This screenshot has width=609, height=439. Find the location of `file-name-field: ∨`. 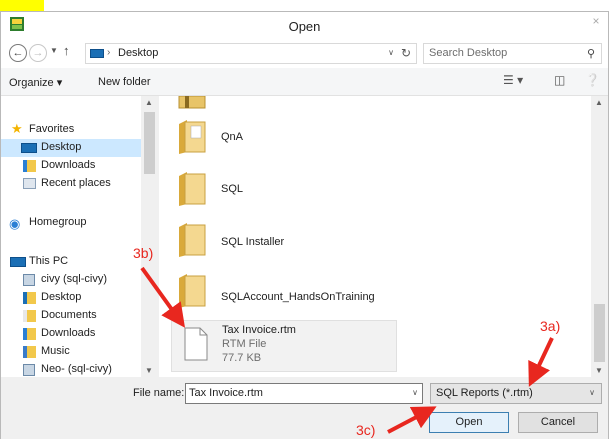

file-name-field: ∨ is located at coordinates (304, 393).